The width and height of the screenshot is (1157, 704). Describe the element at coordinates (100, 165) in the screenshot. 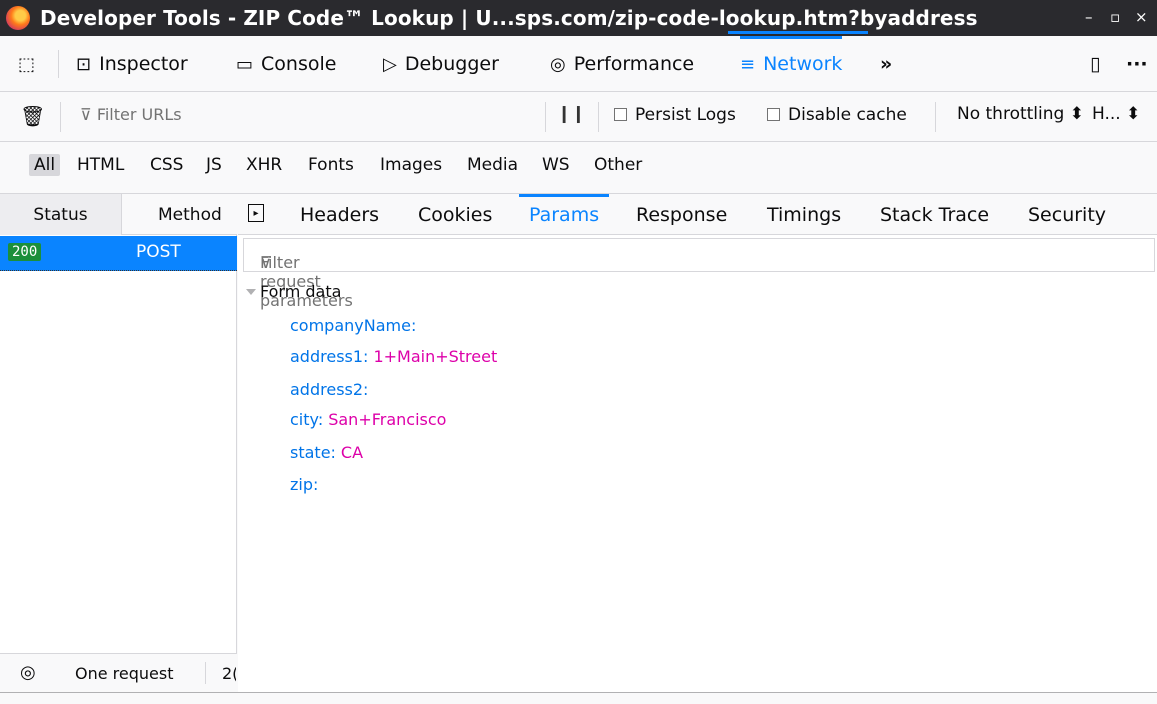

I see `type-filter-html: HTML` at that location.